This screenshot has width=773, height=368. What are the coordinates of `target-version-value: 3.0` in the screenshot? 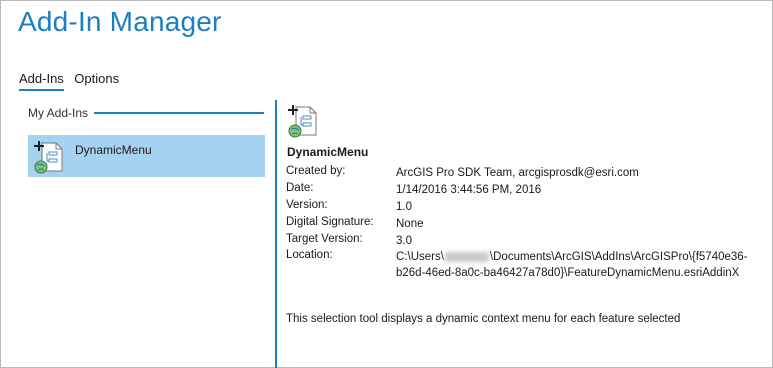 It's located at (404, 241).